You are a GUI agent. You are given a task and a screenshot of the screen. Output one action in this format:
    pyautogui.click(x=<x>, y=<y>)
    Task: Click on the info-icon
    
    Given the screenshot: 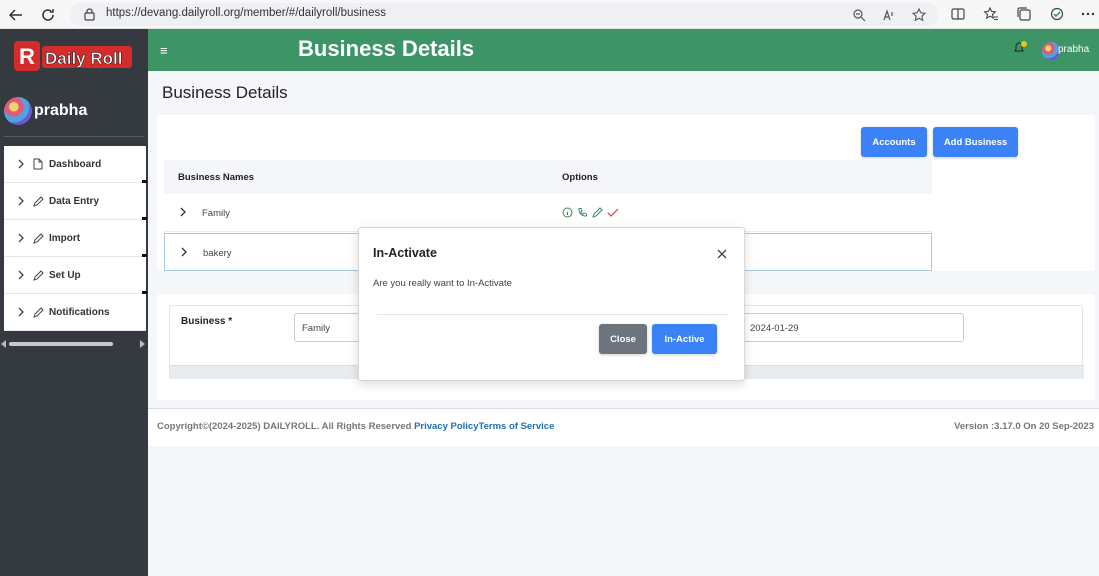 What is the action you would take?
    pyautogui.click(x=567, y=212)
    